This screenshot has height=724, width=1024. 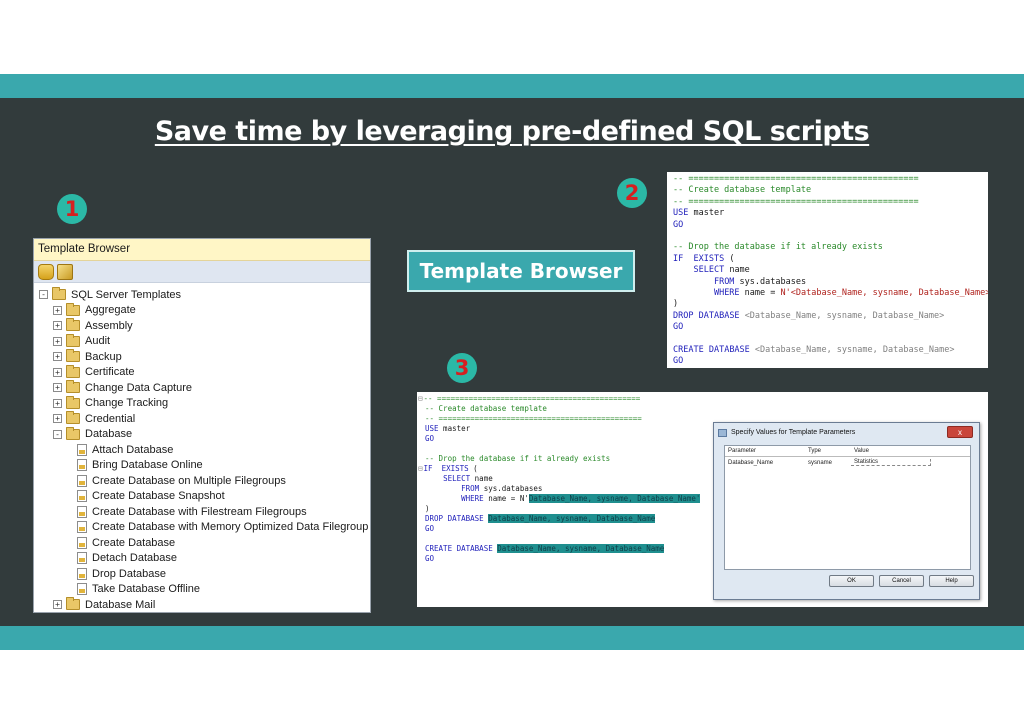 I want to click on dialog-title-bar: Specify Values for Template Parameters x, so click(x=846, y=433).